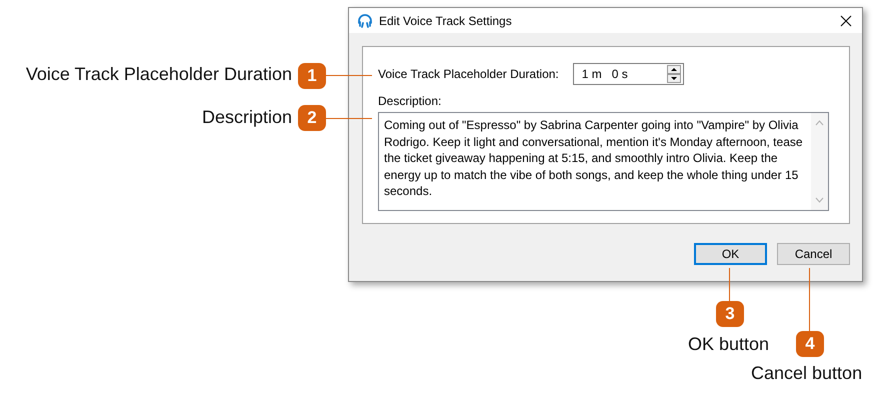 This screenshot has height=400, width=883. Describe the element at coordinates (628, 74) in the screenshot. I see `duration-spinner: 1 m 0 s` at that location.